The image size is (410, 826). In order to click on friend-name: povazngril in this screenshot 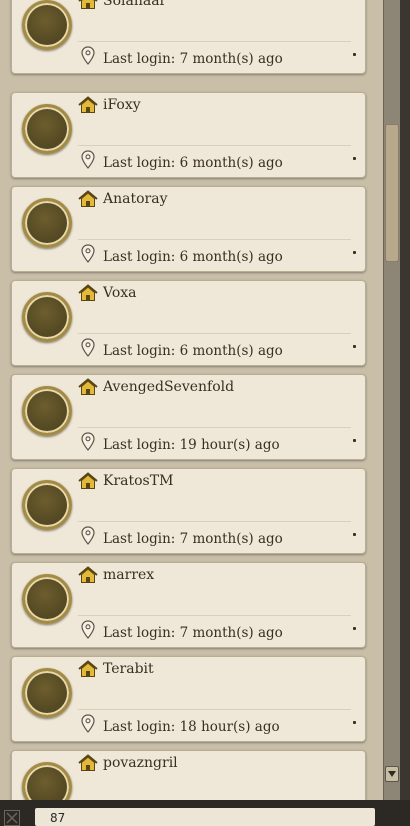, I will do `click(140, 763)`.